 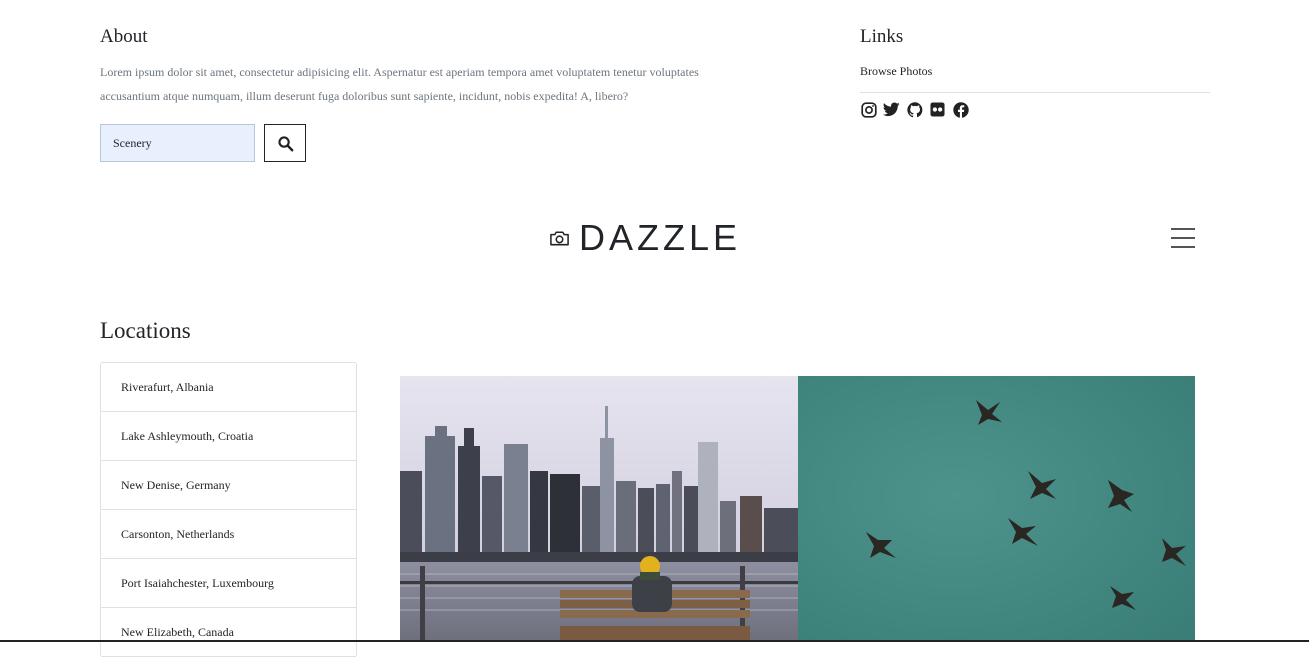 I want to click on instagram-icon, so click(x=868, y=109).